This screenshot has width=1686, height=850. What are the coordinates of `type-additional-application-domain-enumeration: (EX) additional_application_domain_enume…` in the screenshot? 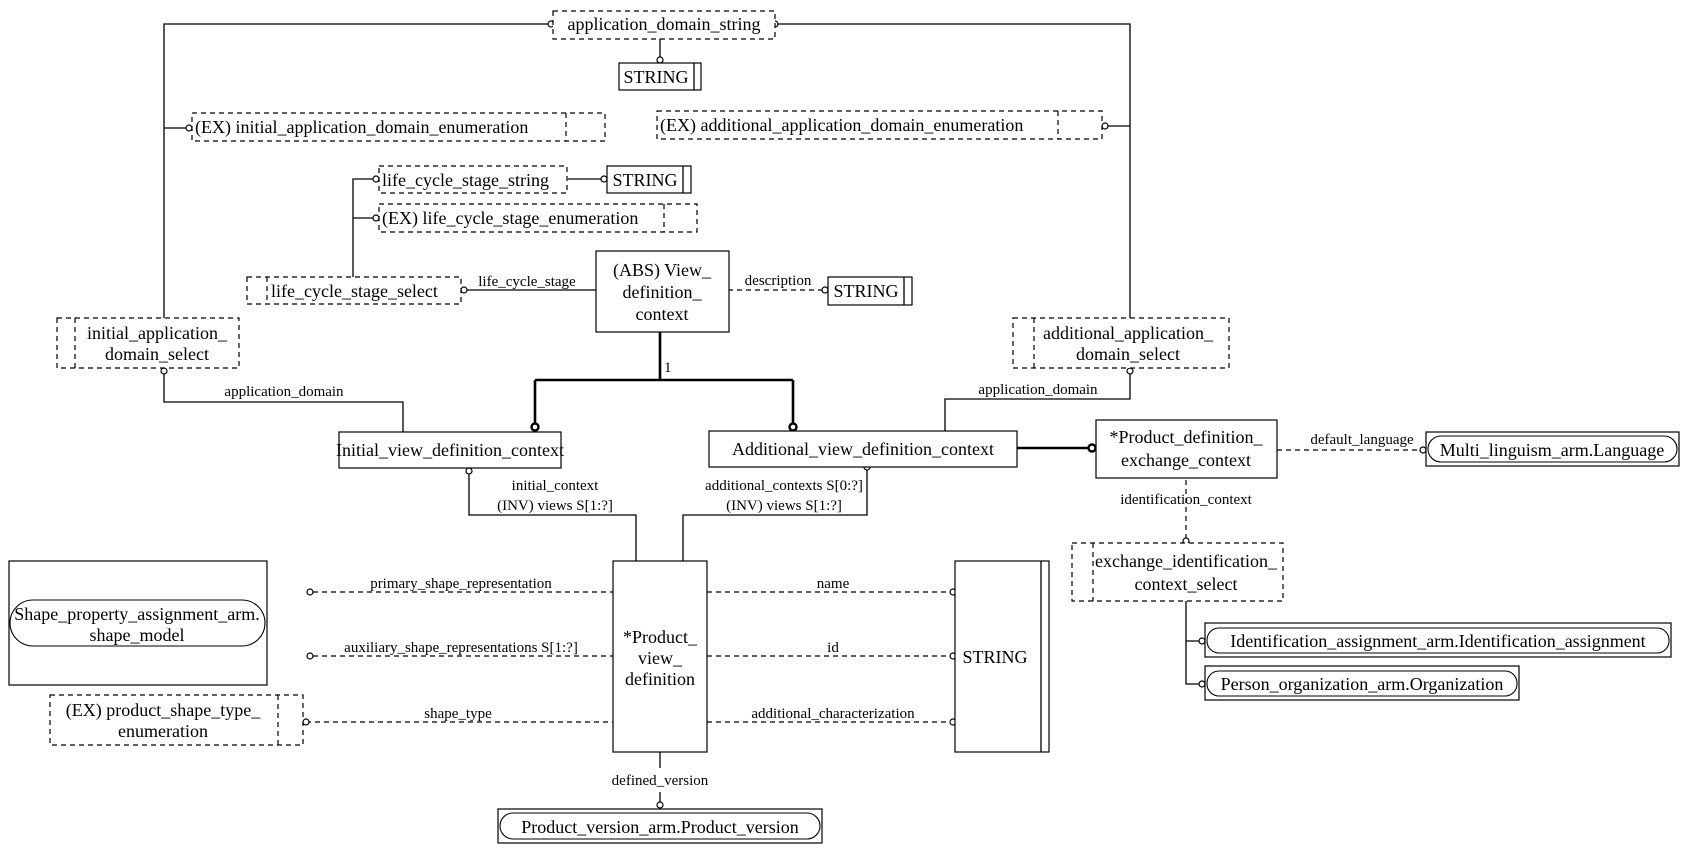 It's located at (879, 125).